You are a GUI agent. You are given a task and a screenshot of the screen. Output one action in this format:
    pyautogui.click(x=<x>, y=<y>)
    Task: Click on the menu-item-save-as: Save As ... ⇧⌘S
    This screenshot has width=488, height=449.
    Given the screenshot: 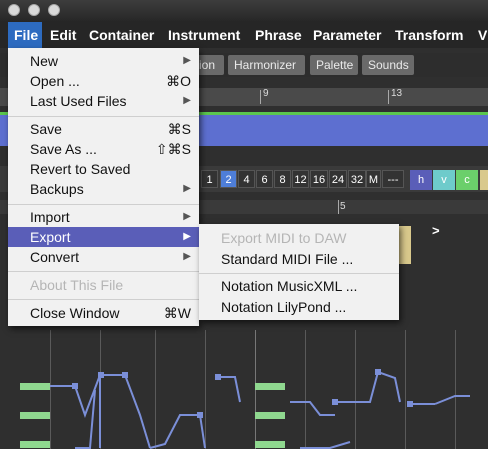 What is the action you would take?
    pyautogui.click(x=103, y=149)
    